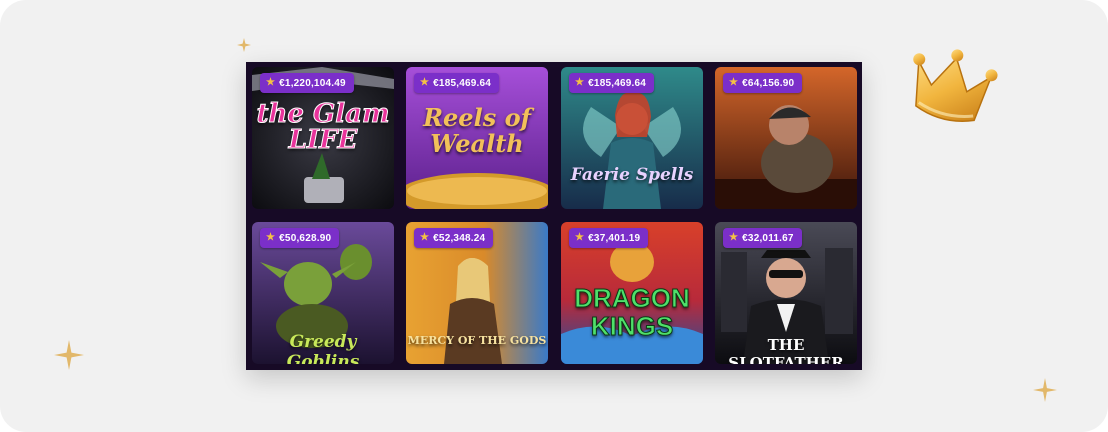  What do you see at coordinates (614, 238) in the screenshot?
I see `jackpot-amount: €37,401.19` at bounding box center [614, 238].